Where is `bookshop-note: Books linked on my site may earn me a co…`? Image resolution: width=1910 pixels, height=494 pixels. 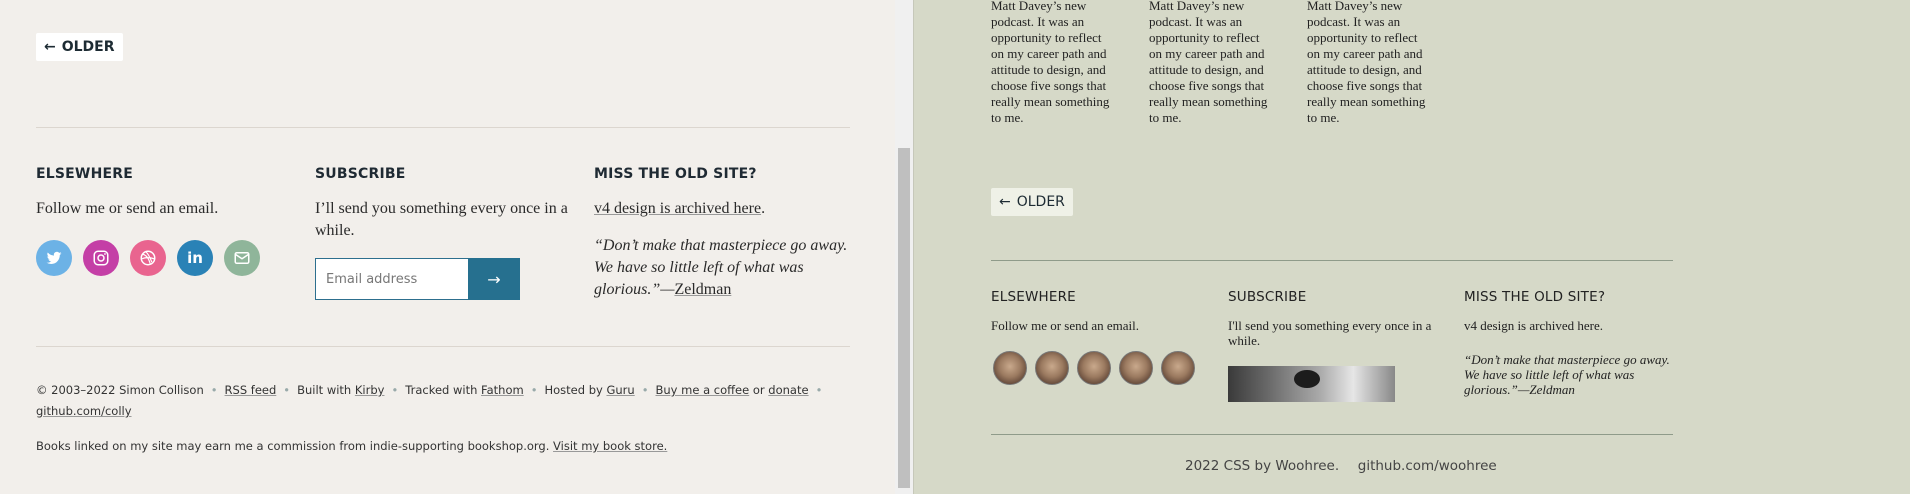
bookshop-note: Books linked on my site may earn me a co… is located at coordinates (351, 446).